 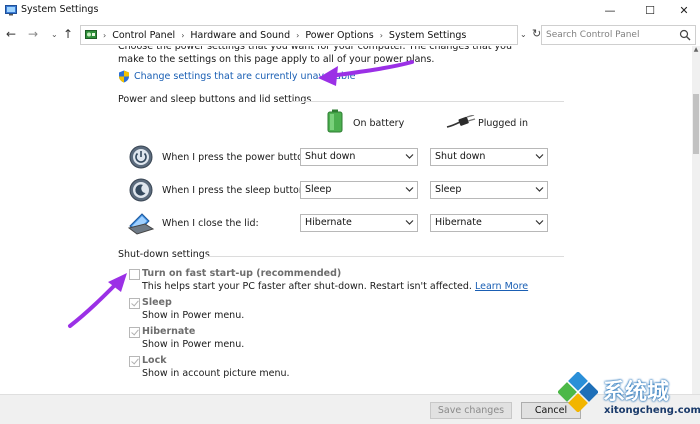 I want to click on watermark-logo-icon, so click(x=578, y=392).